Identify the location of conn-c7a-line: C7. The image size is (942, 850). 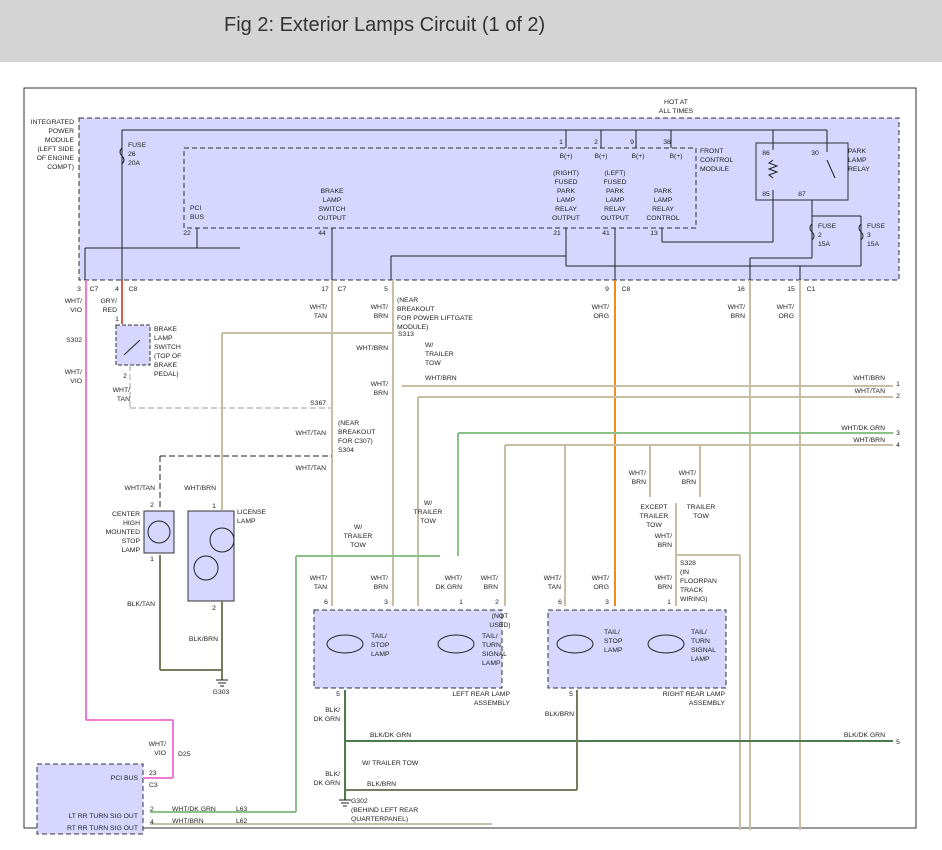
(94, 289).